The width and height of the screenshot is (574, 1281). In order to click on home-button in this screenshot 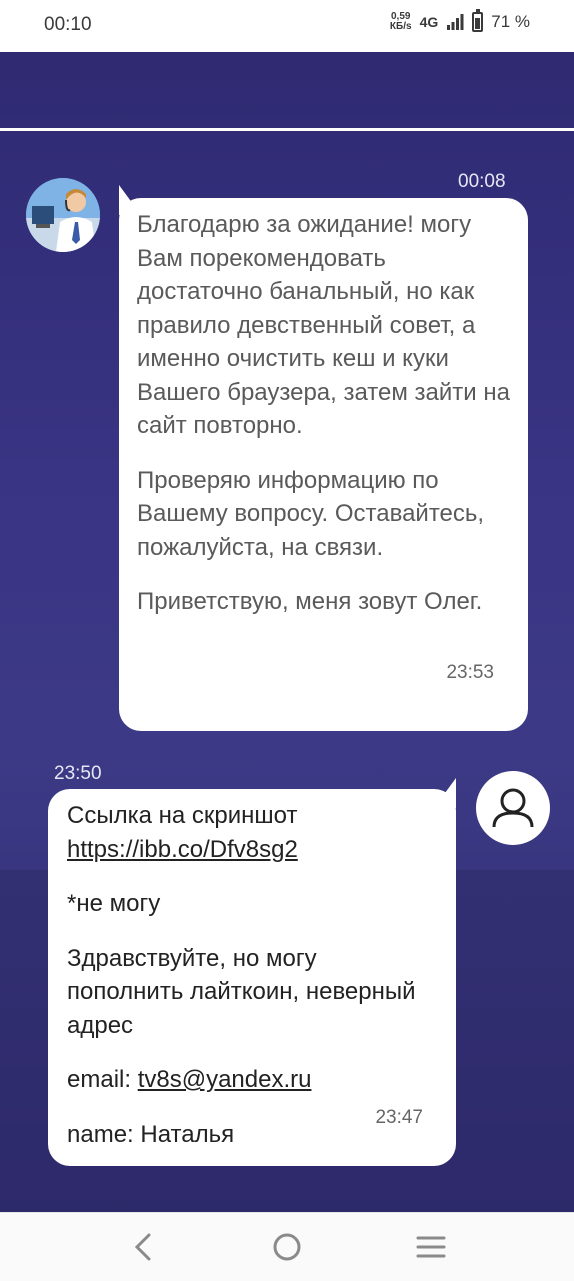, I will do `click(287, 1247)`.